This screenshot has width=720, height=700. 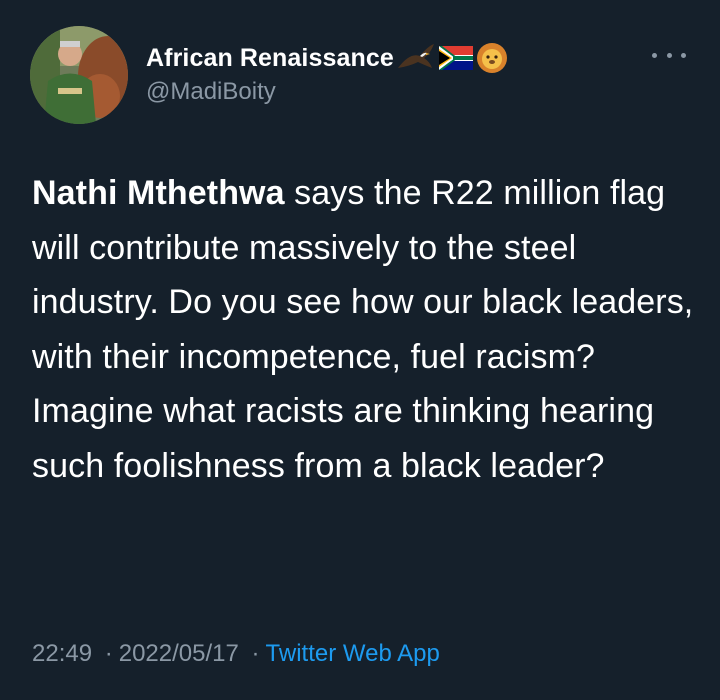 I want to click on profile-photo, so click(x=79, y=75).